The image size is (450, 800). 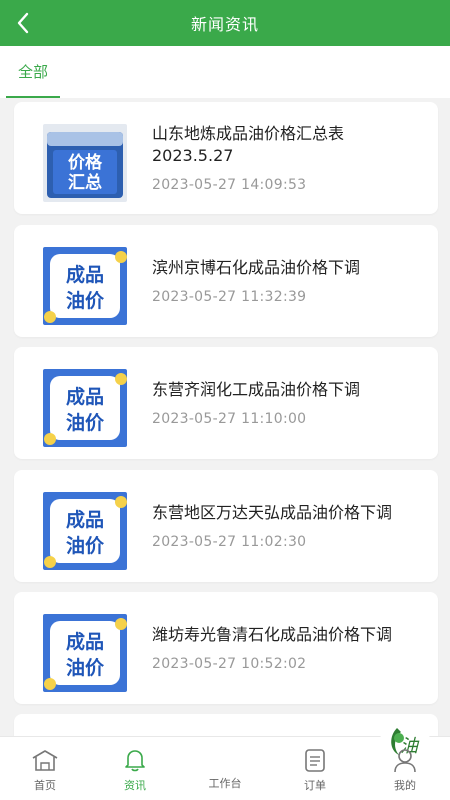 I want to click on orders-icon, so click(x=315, y=760).